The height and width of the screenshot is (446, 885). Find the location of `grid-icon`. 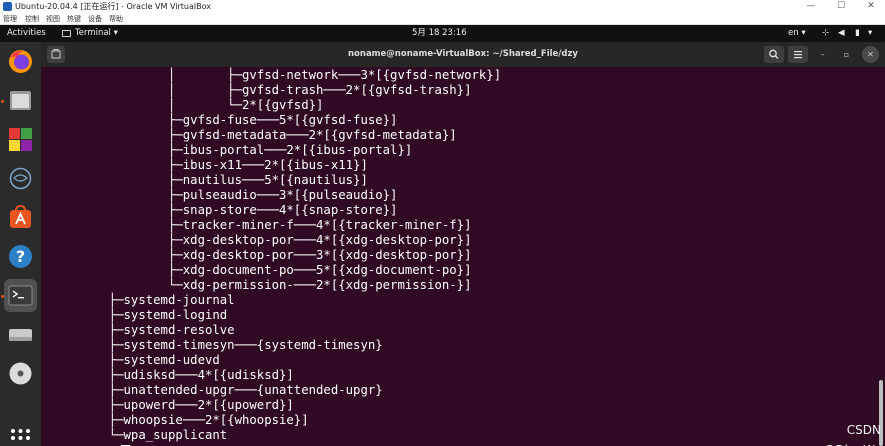

grid-icon is located at coordinates (20, 434).